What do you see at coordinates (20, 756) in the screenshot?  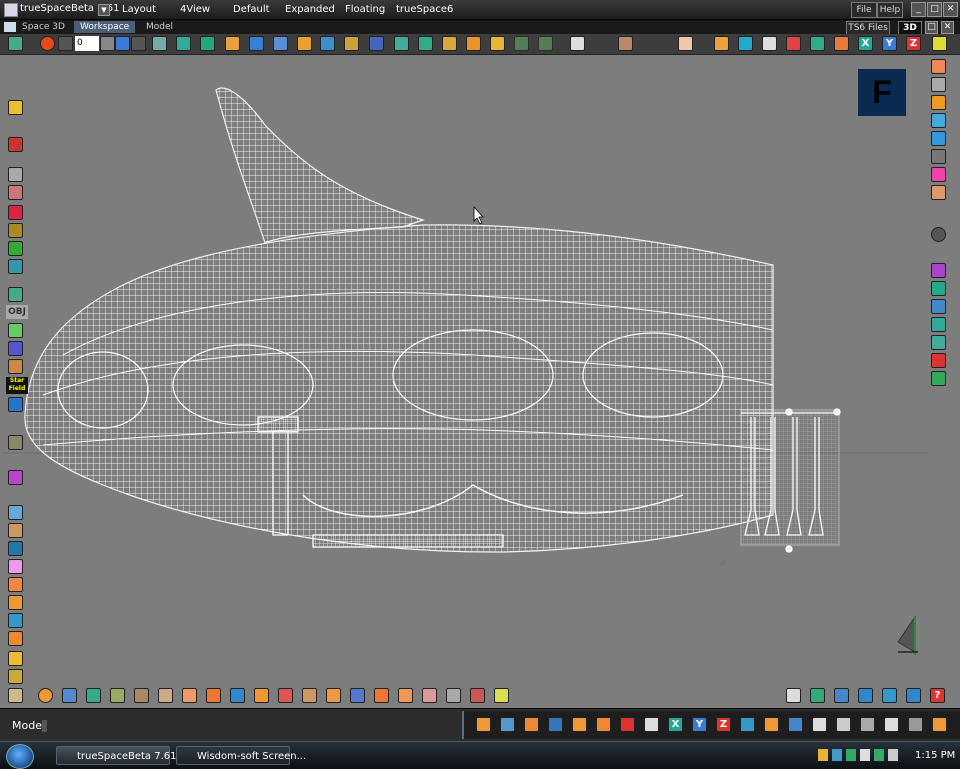 I see `start-button` at bounding box center [20, 756].